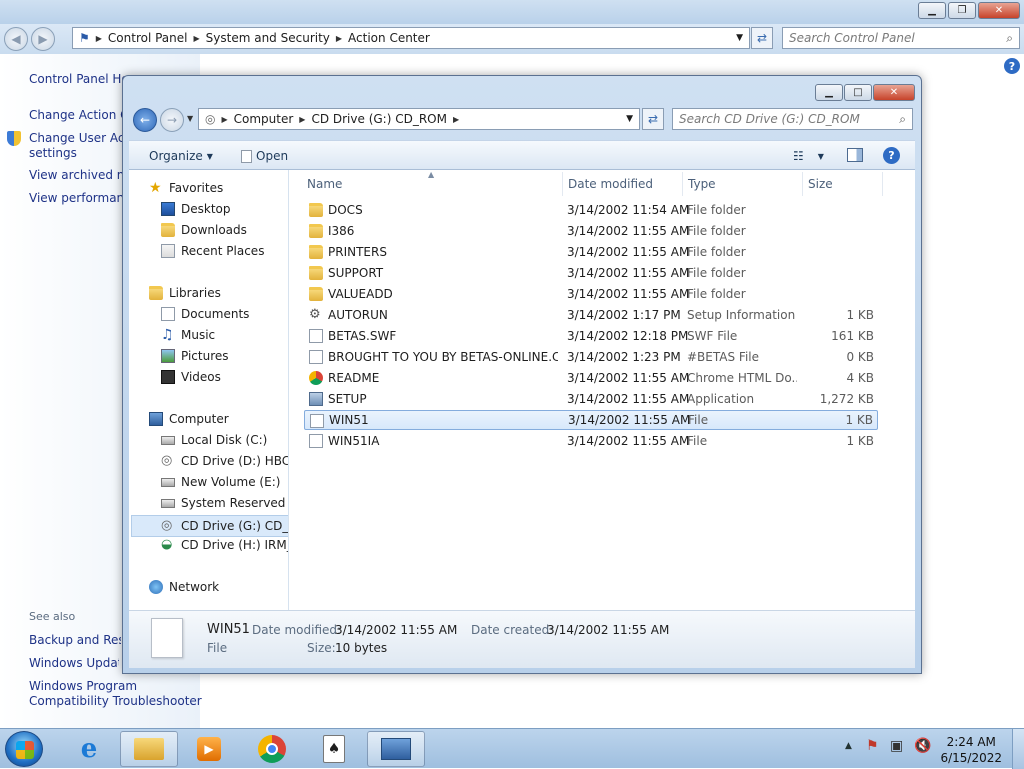 The image size is (1024, 769). Describe the element at coordinates (224, 503) in the screenshot. I see `nav-system-reserved-f: System Reserved (F:)` at that location.